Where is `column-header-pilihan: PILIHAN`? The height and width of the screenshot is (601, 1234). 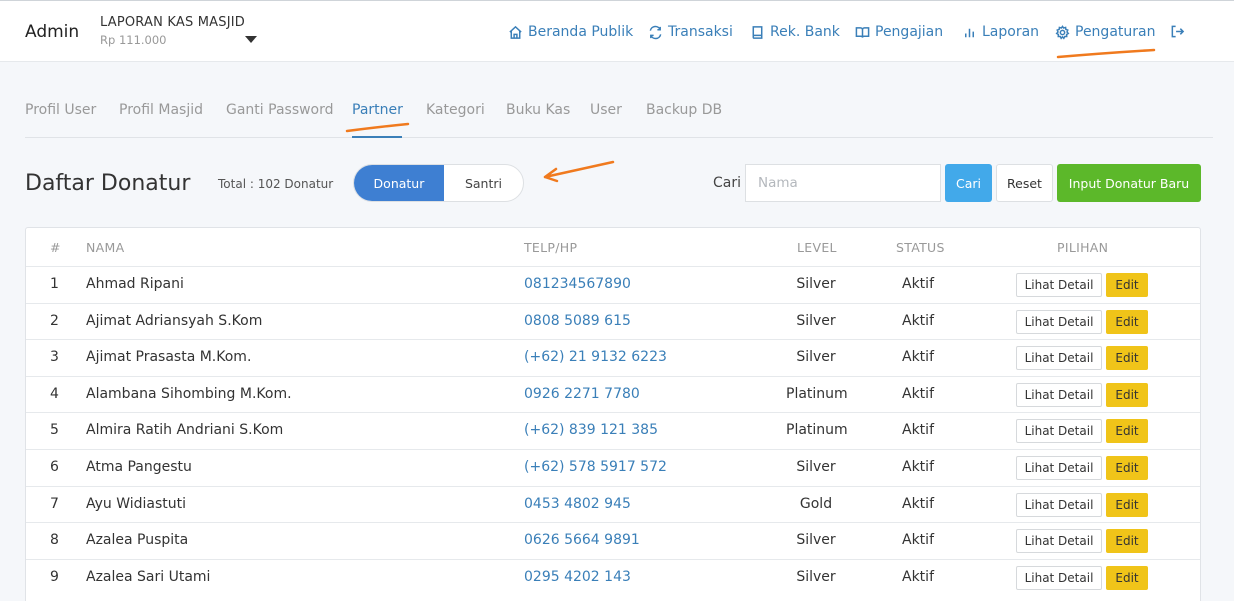 column-header-pilihan: PILIHAN is located at coordinates (1083, 247).